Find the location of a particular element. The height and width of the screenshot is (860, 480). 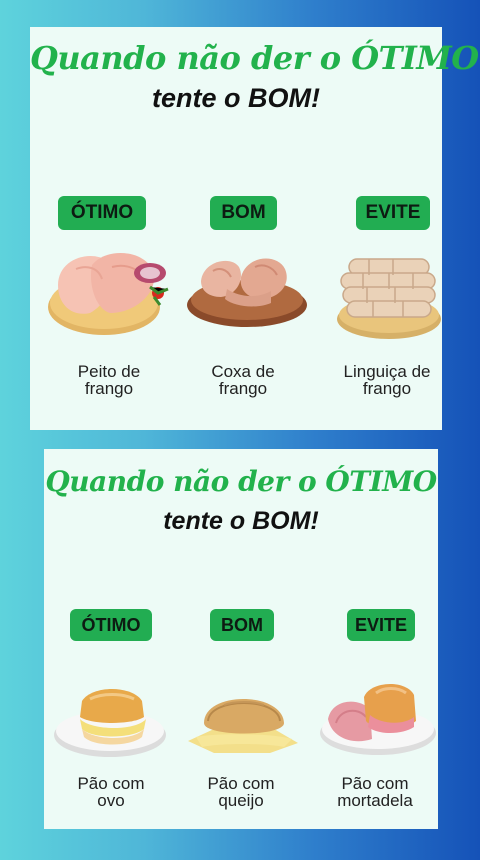

item-label-pao-com-mortadela: Pão com mortadela is located at coordinates (375, 792).